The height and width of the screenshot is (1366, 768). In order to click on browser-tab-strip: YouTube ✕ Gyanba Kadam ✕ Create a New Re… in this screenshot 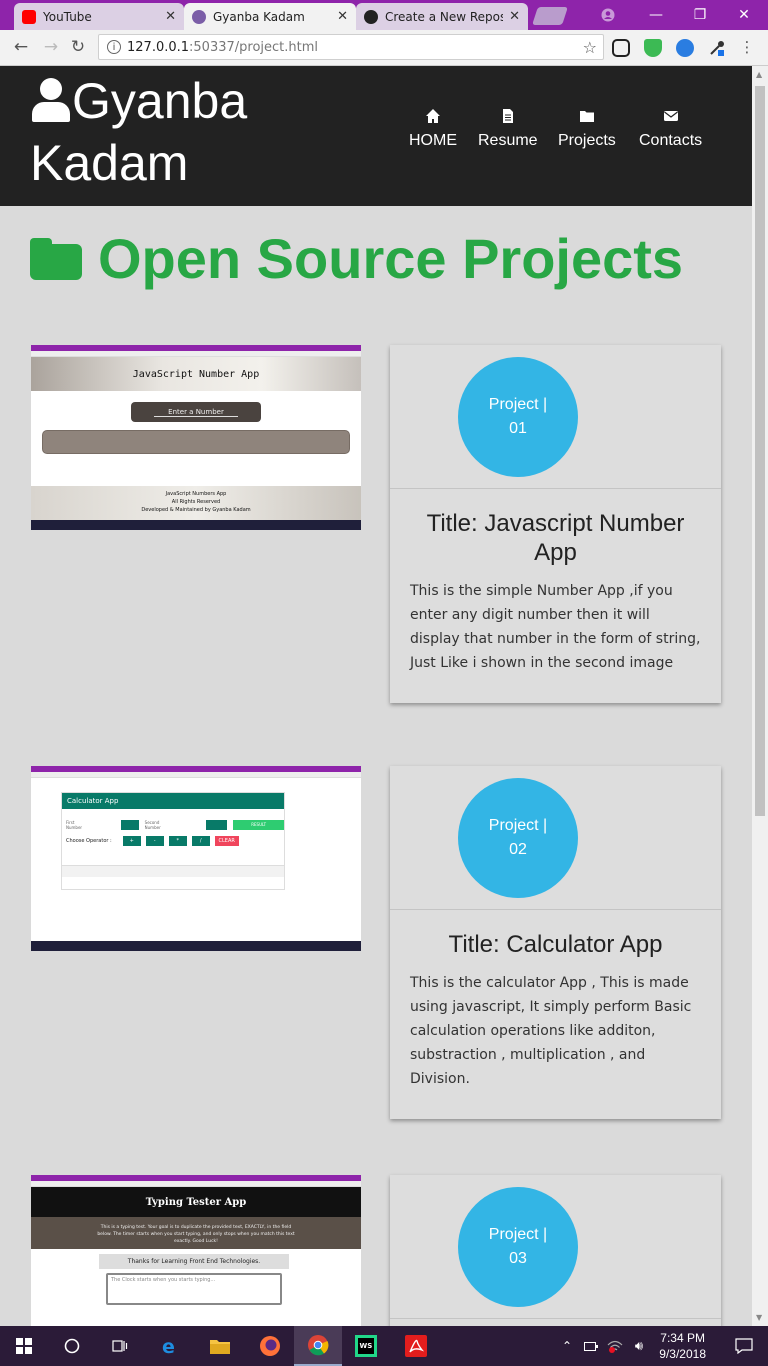, I will do `click(384, 15)`.